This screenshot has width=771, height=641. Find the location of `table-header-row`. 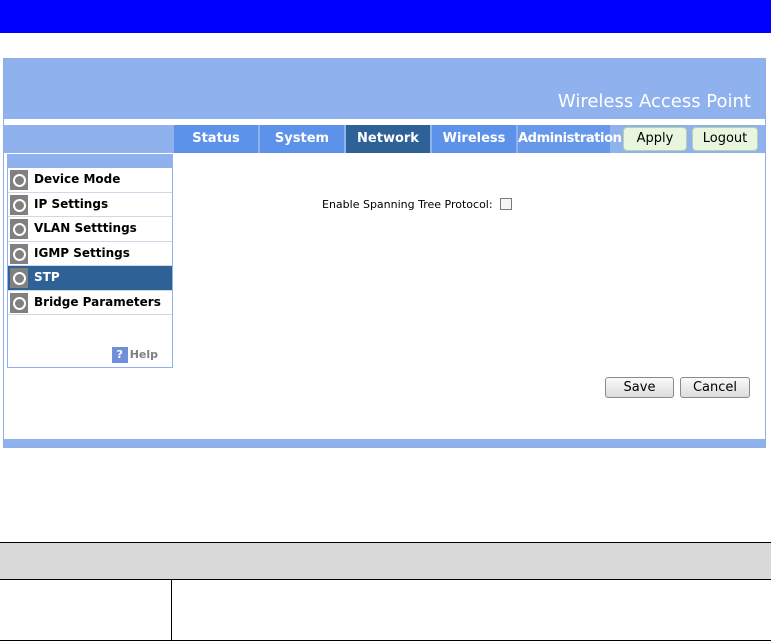

table-header-row is located at coordinates (385, 561).